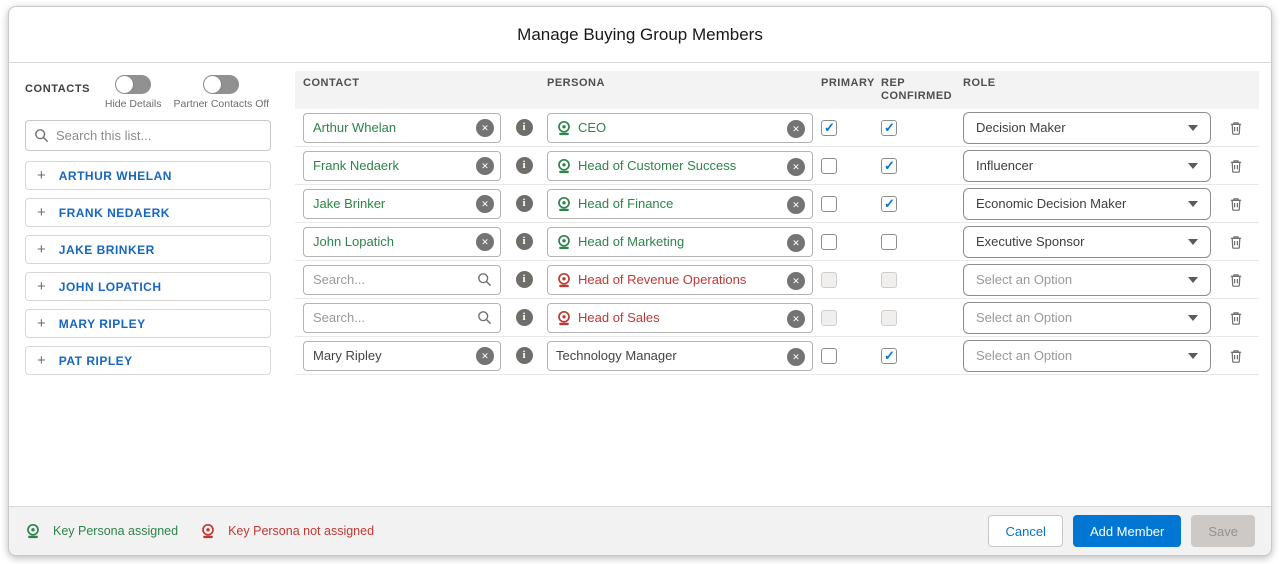  Describe the element at coordinates (680, 317) in the screenshot. I see `persona-field: Head of Sales ✕` at that location.